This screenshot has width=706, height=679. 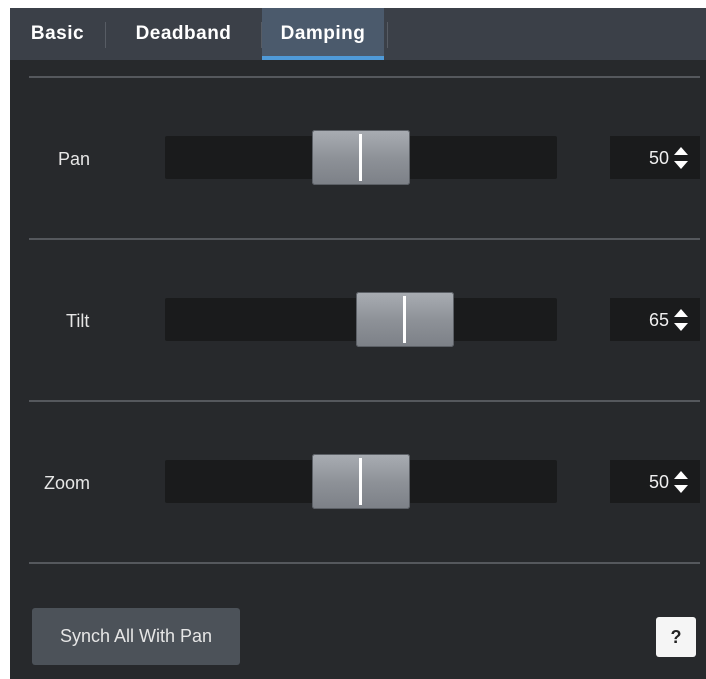 I want to click on tab-deadband-label: Deadband, so click(x=183, y=33).